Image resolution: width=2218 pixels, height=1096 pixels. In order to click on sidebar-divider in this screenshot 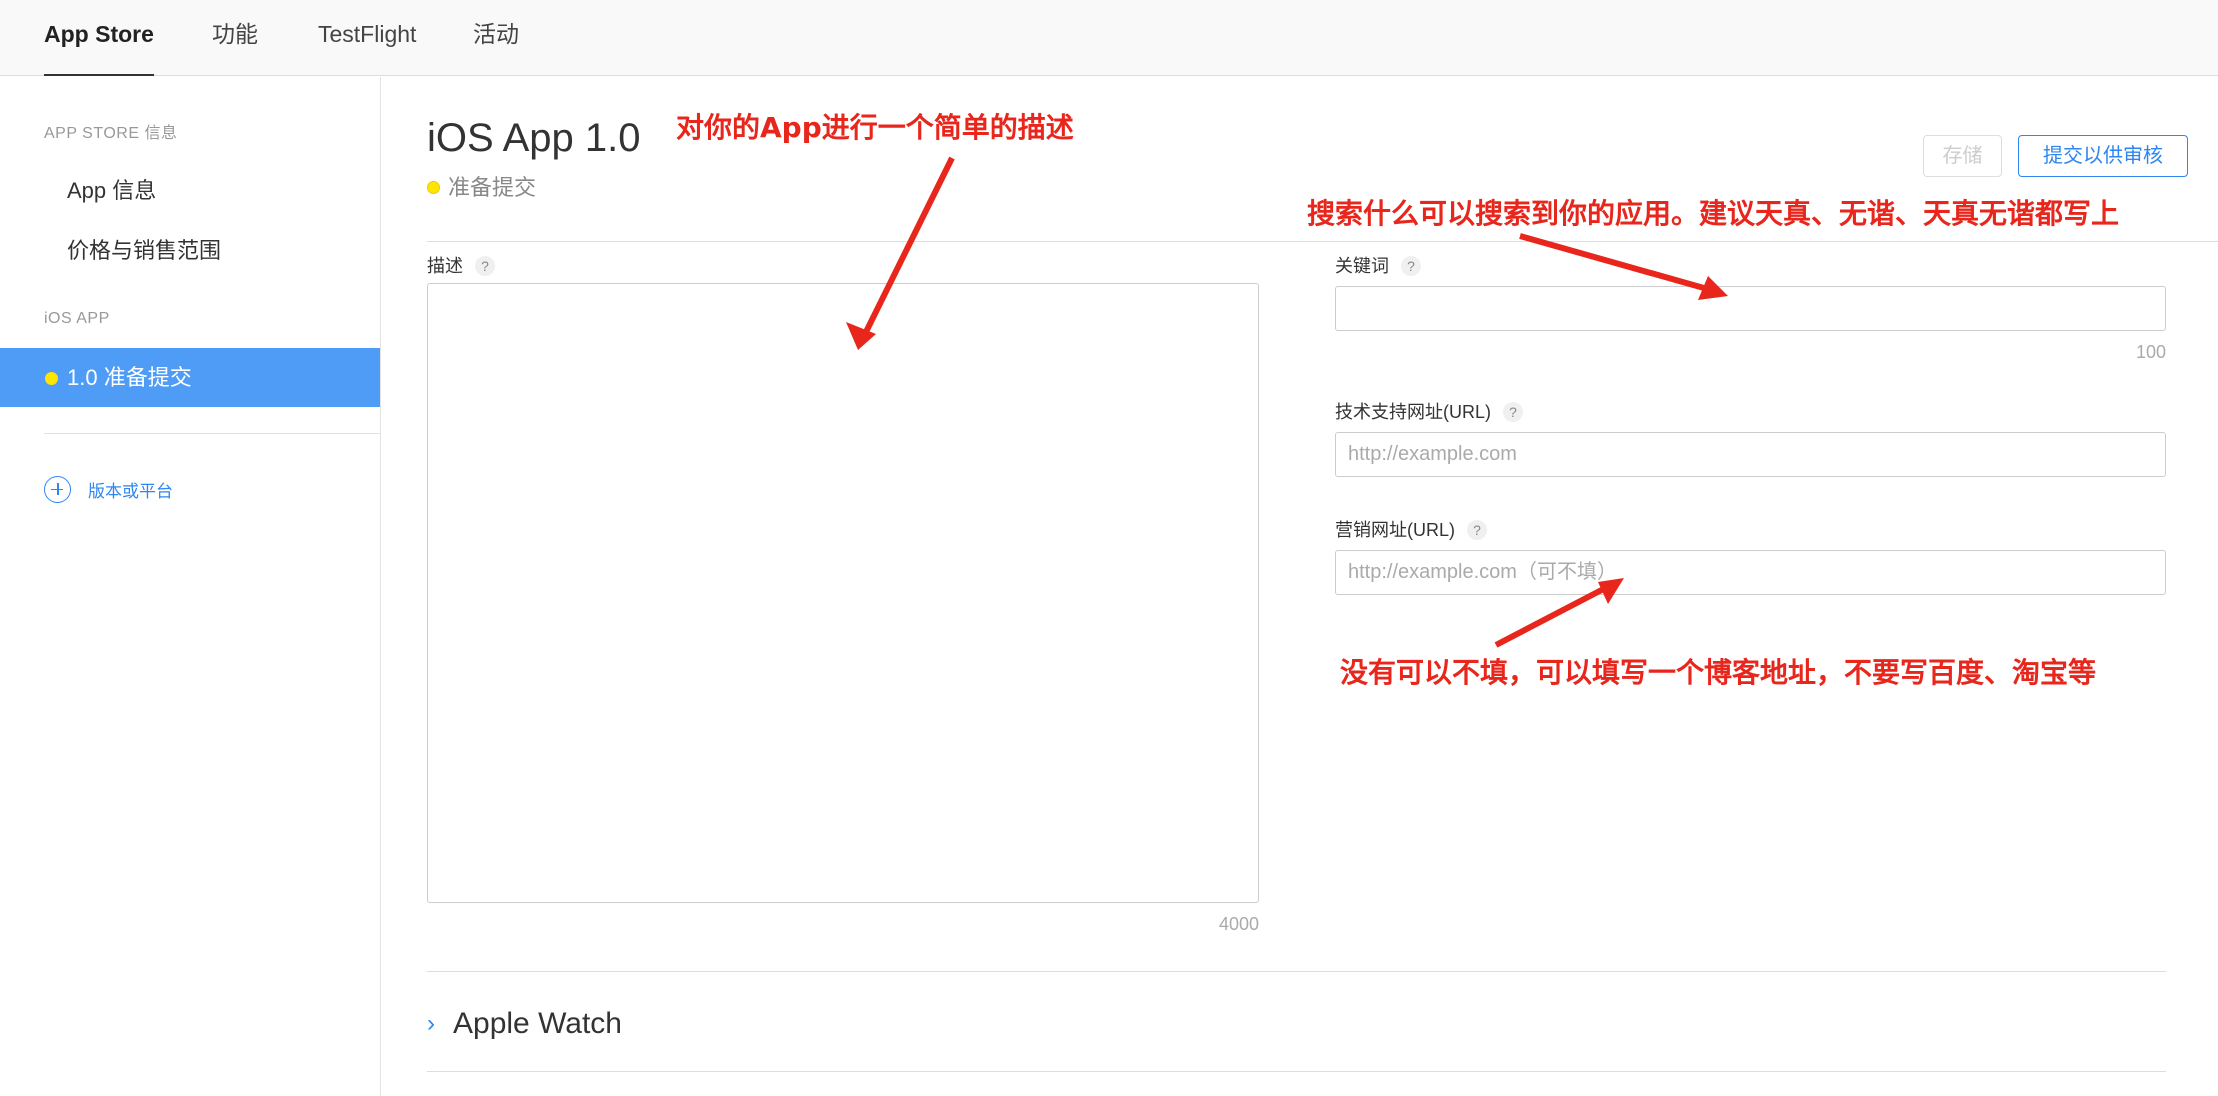, I will do `click(212, 433)`.